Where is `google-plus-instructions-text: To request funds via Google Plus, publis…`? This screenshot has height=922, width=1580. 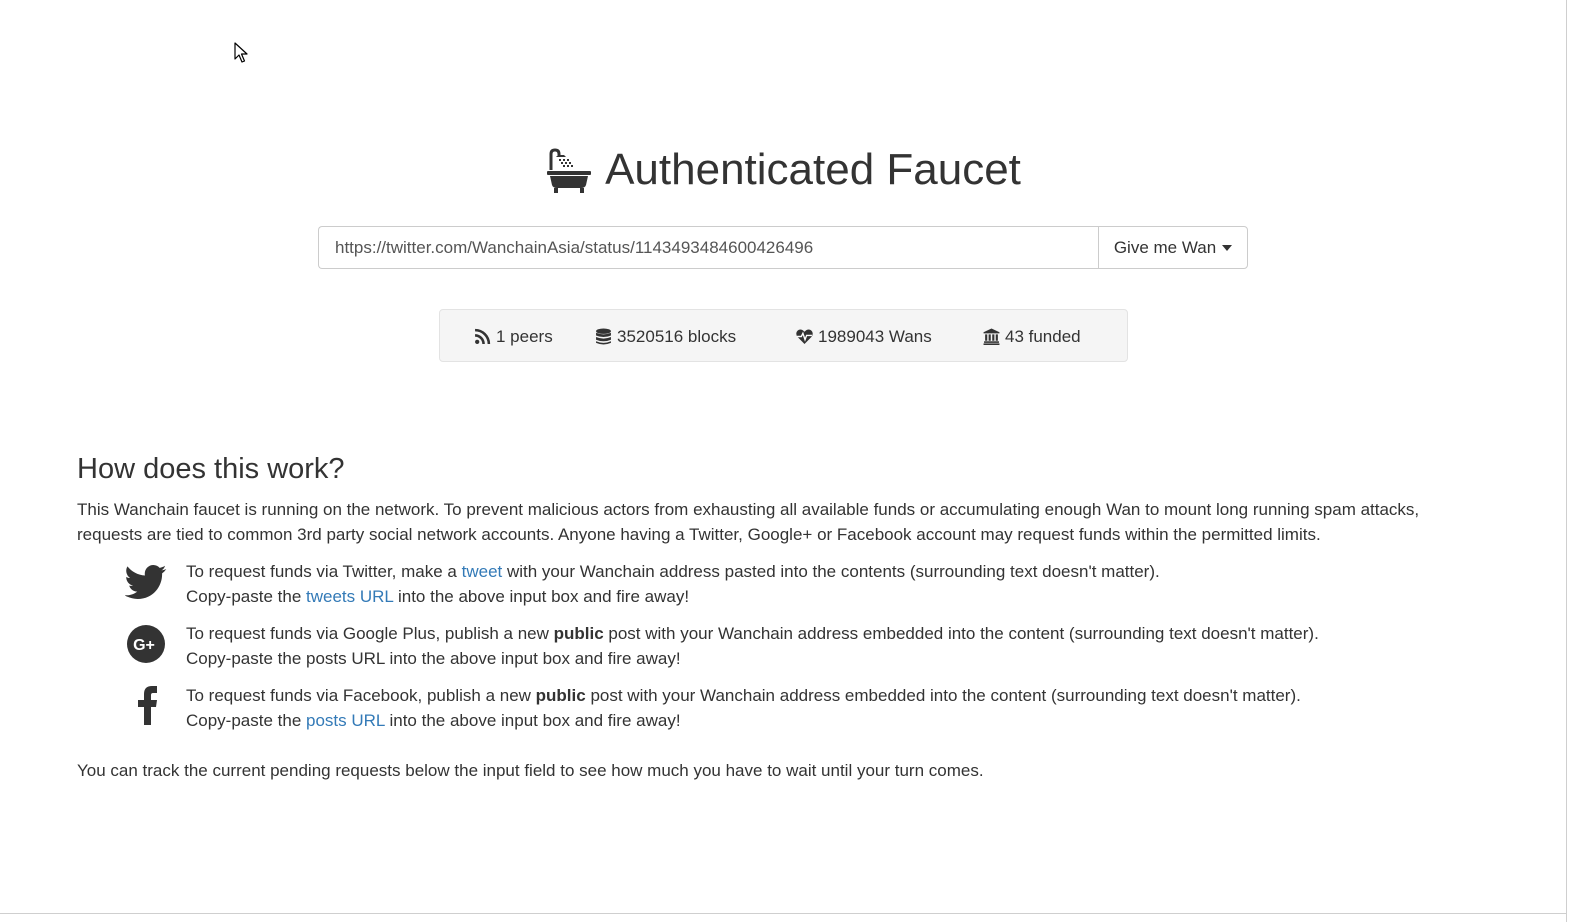 google-plus-instructions-text: To request funds via Google Plus, publis… is located at coordinates (752, 646).